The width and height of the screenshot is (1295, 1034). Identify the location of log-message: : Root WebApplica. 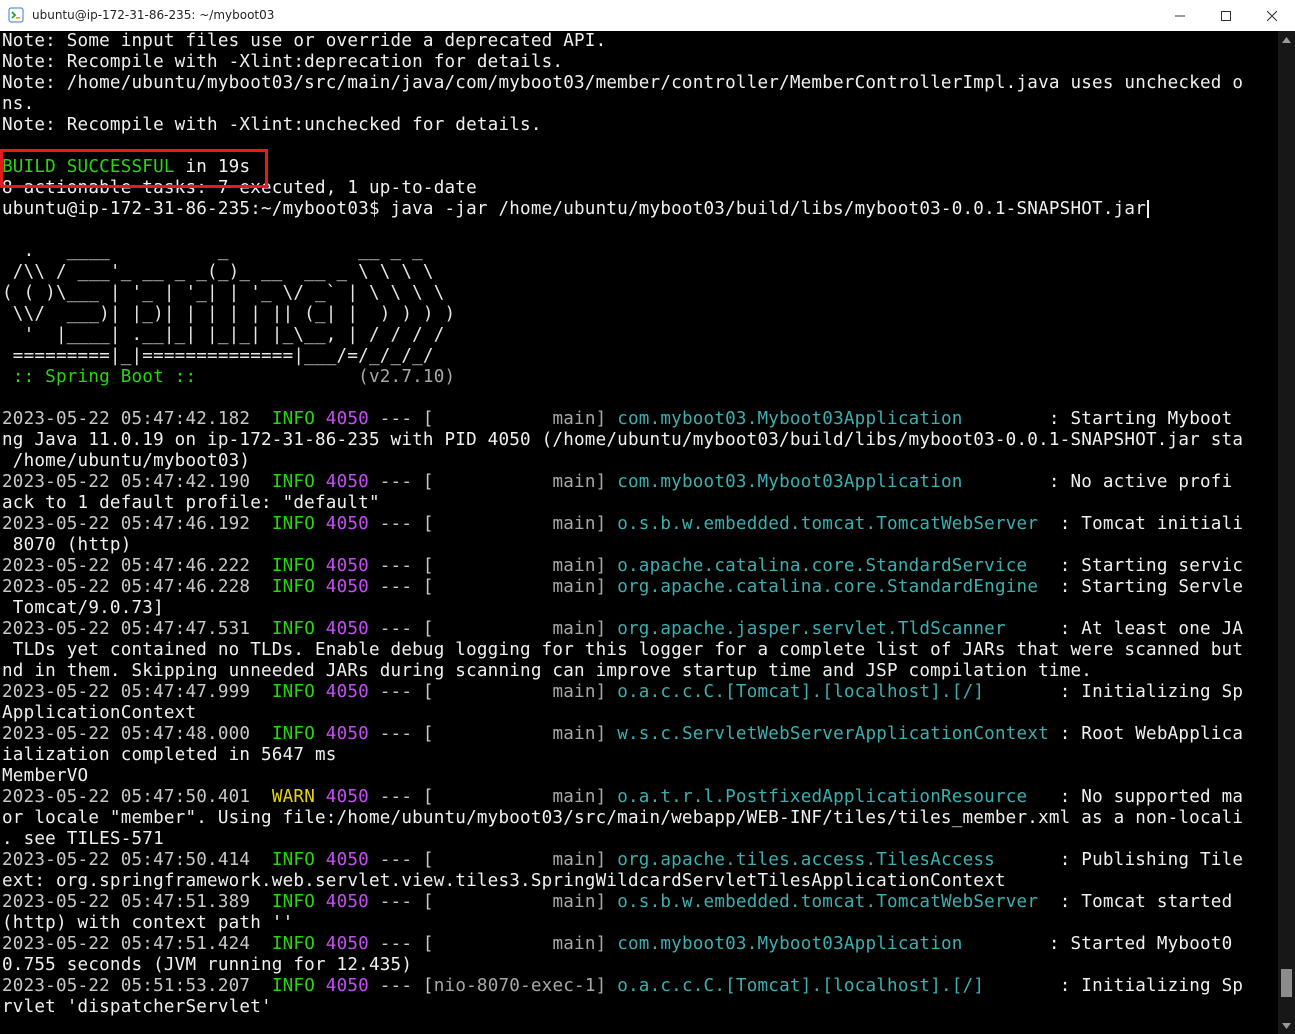
(1146, 734).